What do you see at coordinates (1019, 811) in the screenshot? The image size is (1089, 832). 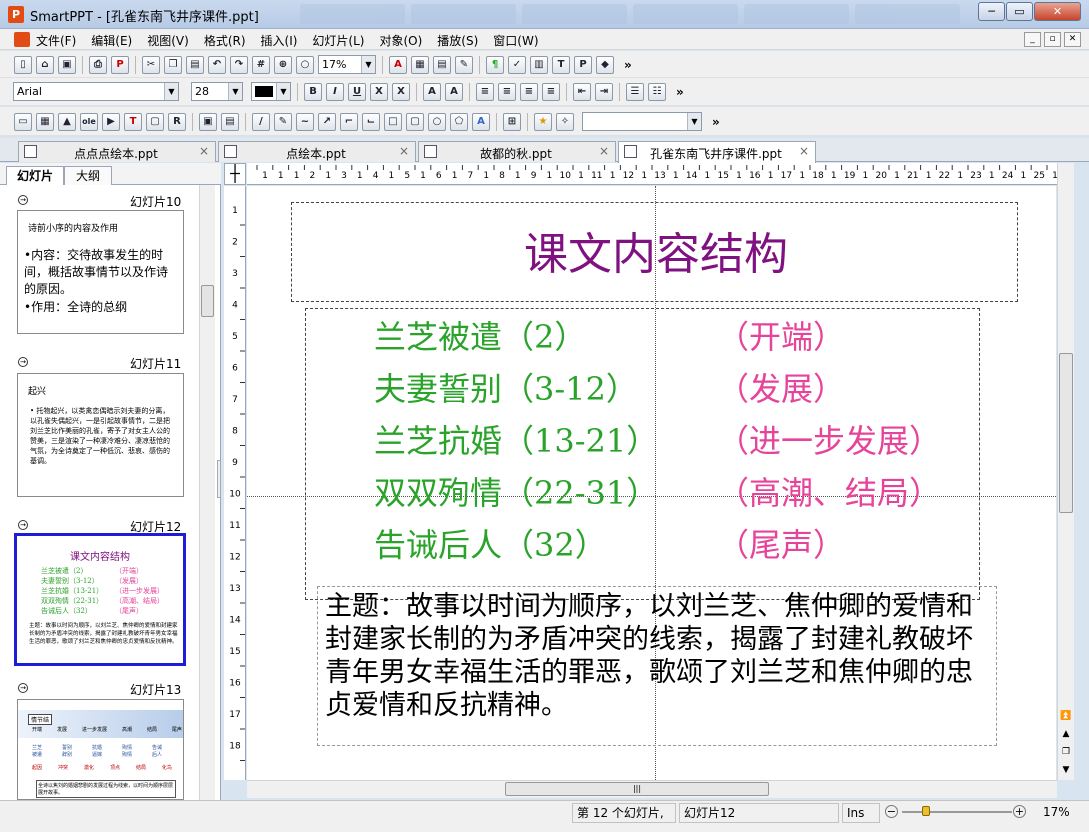 I see `zoom-in-button: +` at bounding box center [1019, 811].